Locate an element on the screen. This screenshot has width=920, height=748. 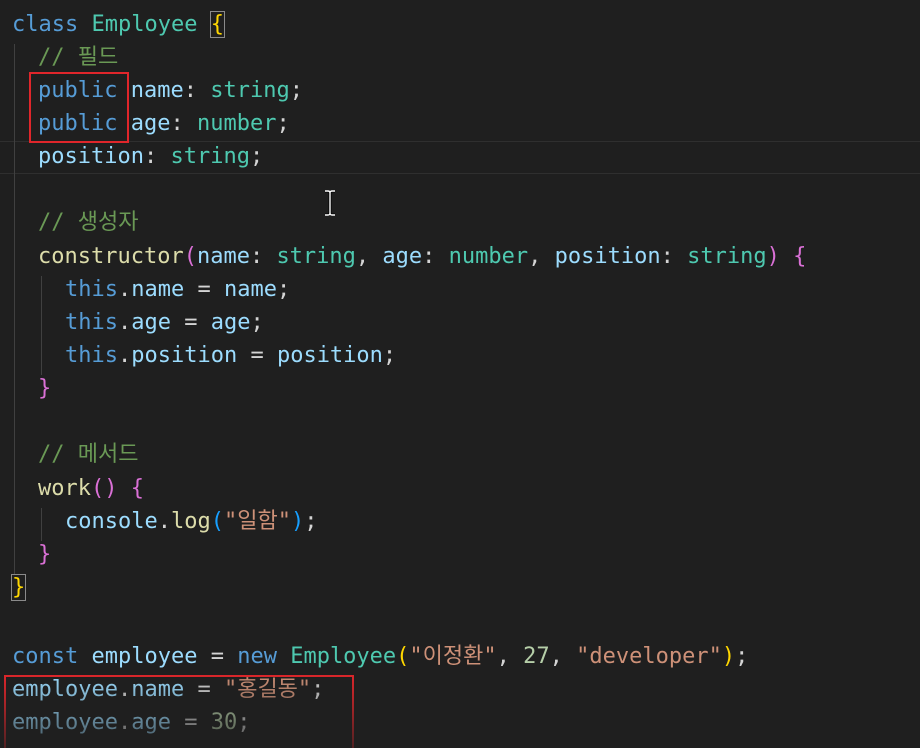
code-line-16: console.log("일함"); is located at coordinates (191, 521).